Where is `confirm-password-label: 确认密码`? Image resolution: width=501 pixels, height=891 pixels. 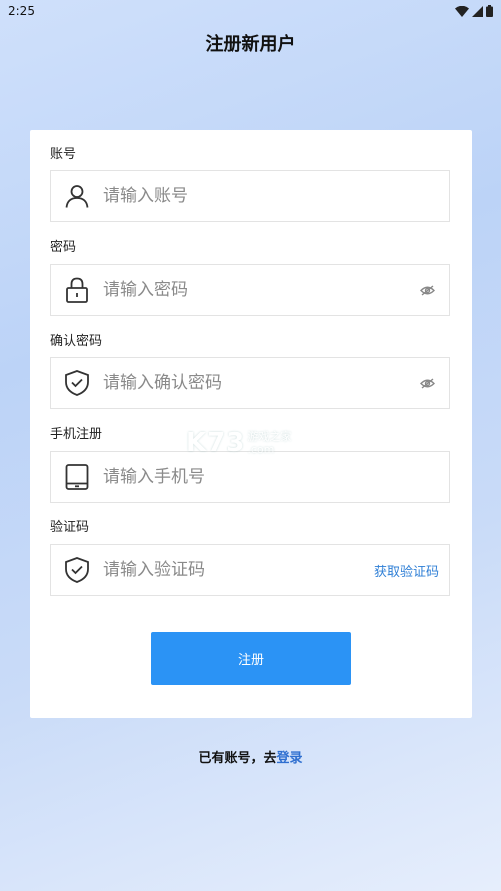 confirm-password-label: 确认密码 is located at coordinates (76, 341).